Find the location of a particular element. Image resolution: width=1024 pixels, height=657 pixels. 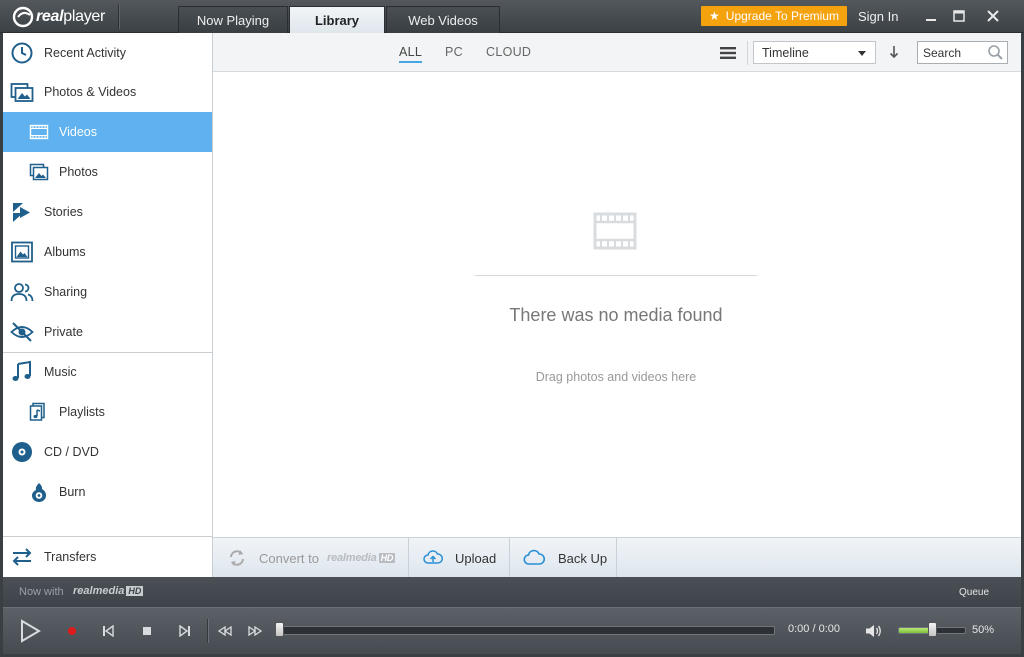

record-button is located at coordinates (72, 631).